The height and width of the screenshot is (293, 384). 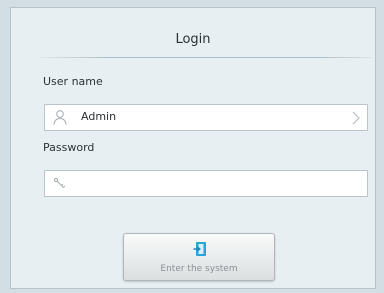 I want to click on title-divider, so click(x=205, y=57).